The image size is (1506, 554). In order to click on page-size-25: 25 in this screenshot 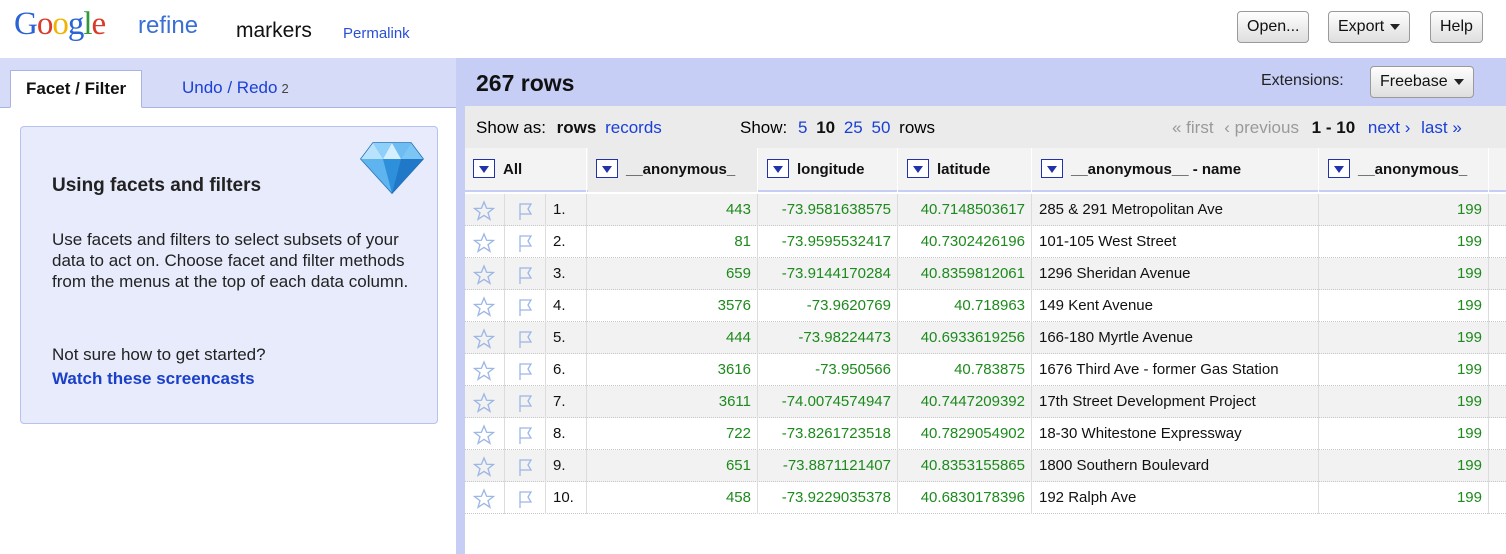, I will do `click(853, 127)`.